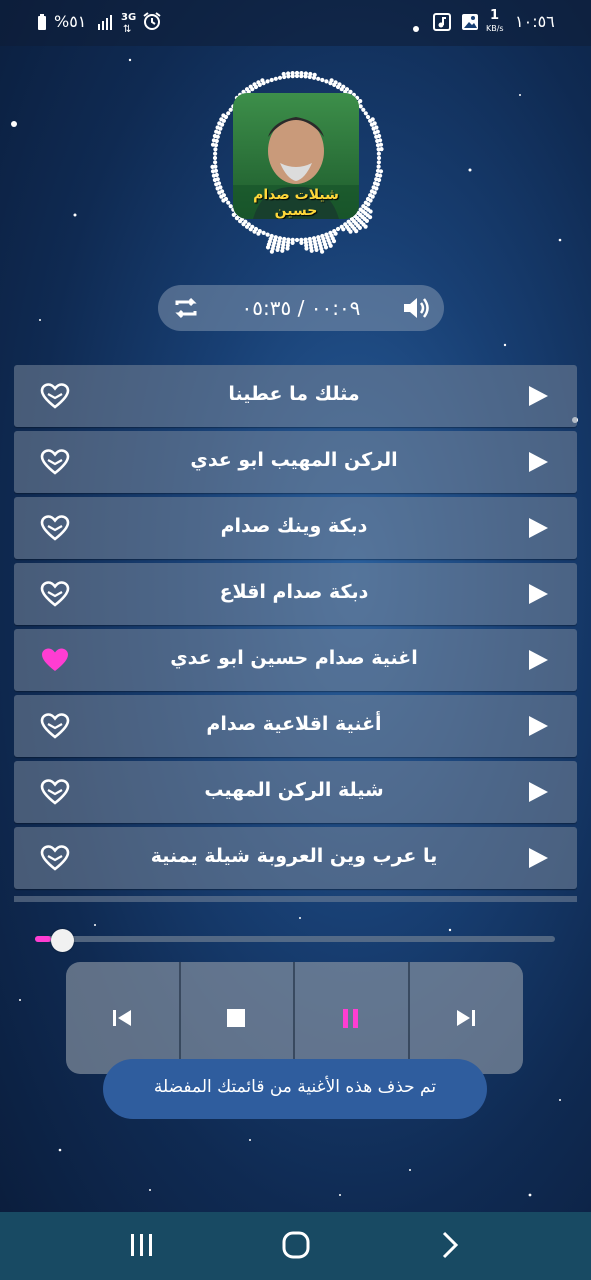 The image size is (591, 1280). I want to click on song-row-partial, so click(295, 899).